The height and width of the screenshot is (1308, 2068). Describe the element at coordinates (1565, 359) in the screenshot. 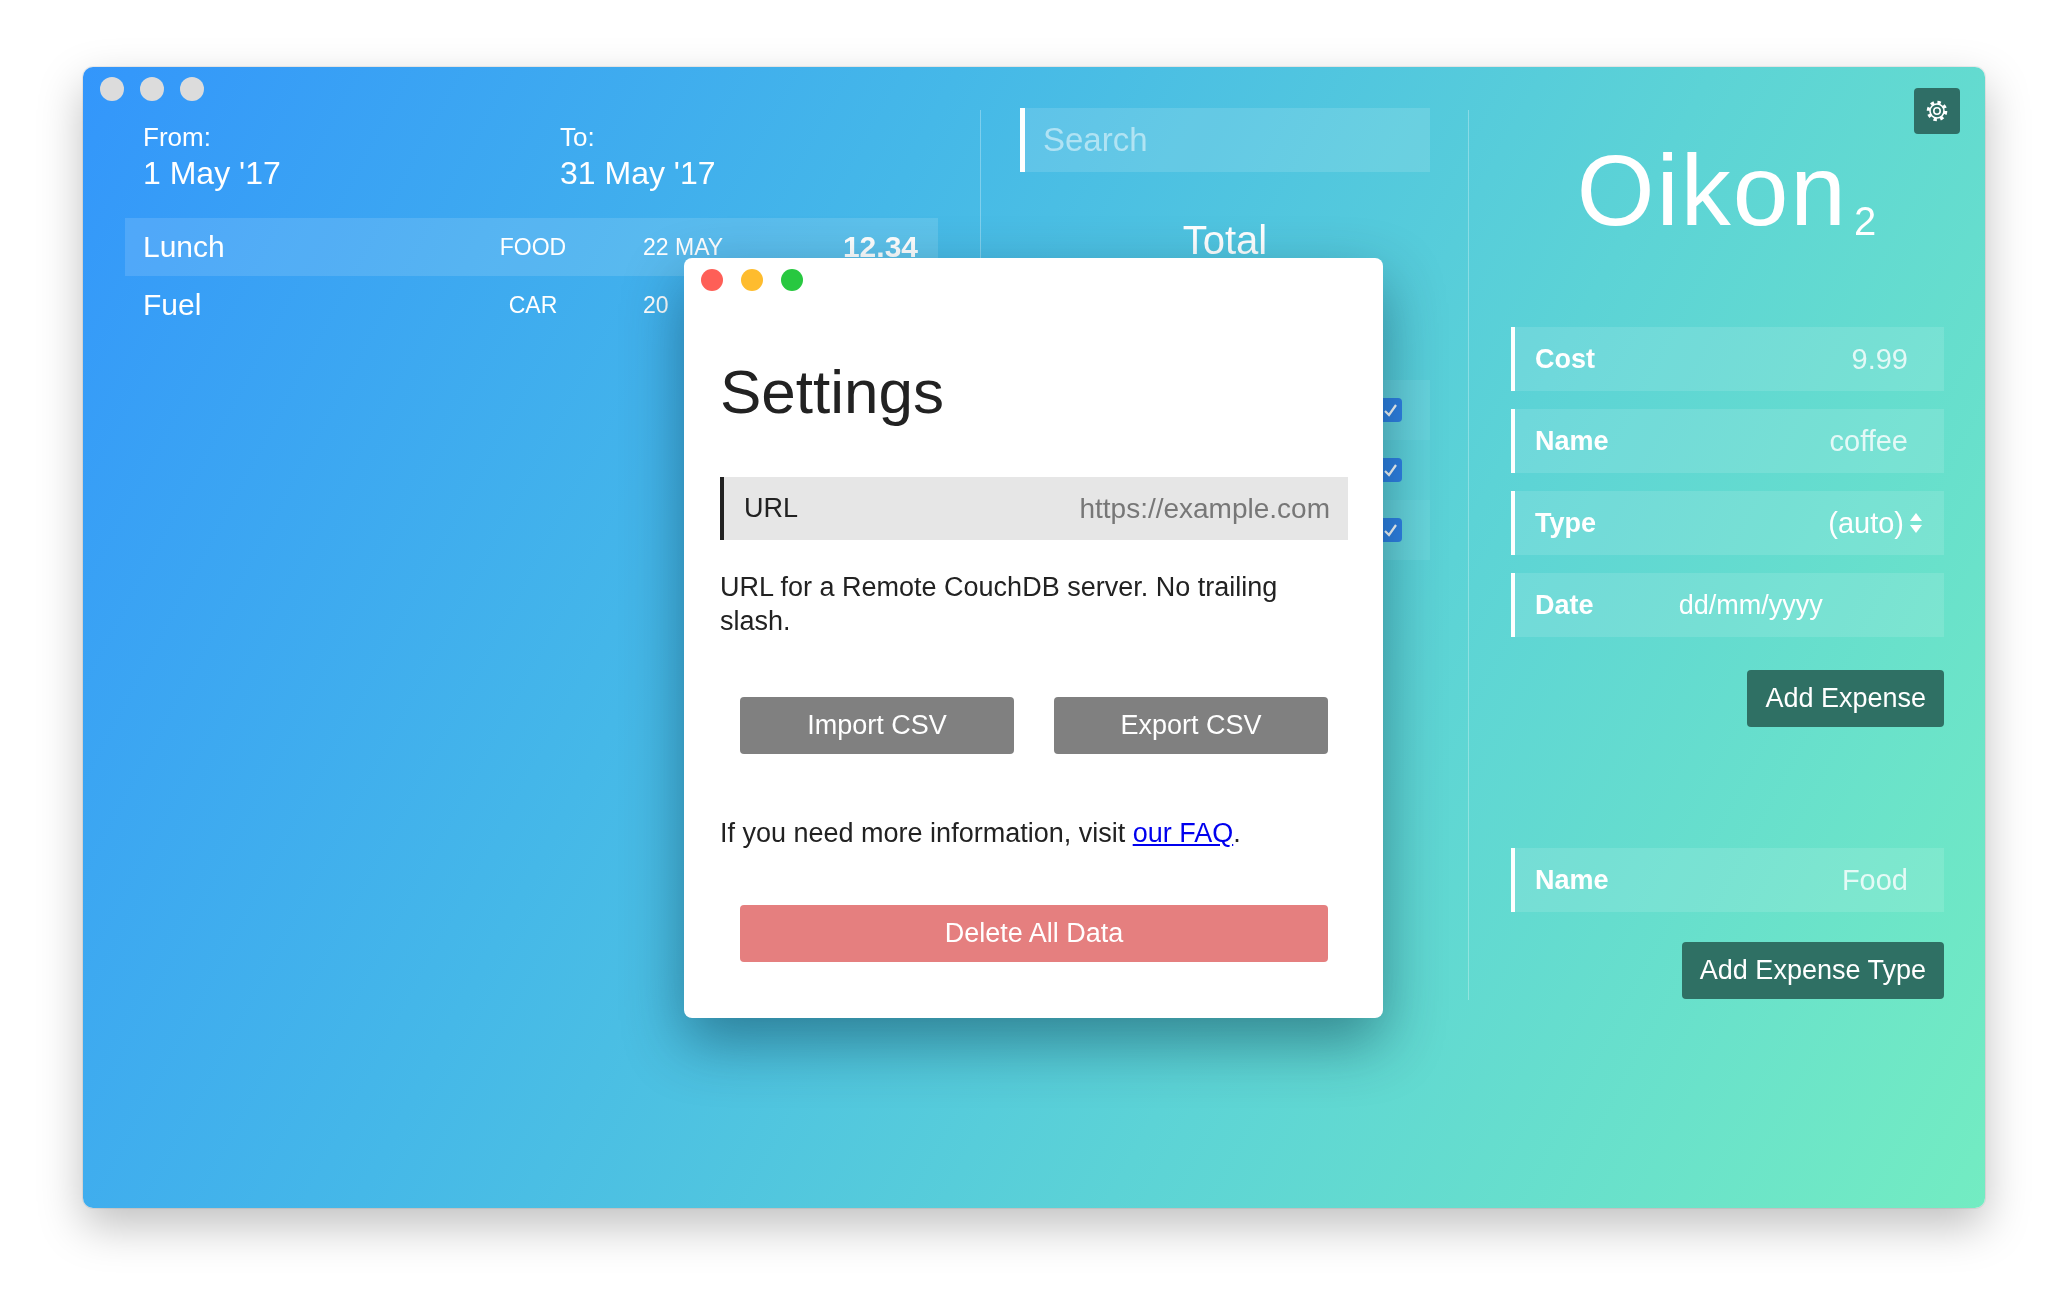

I see `field-label: Cost` at that location.